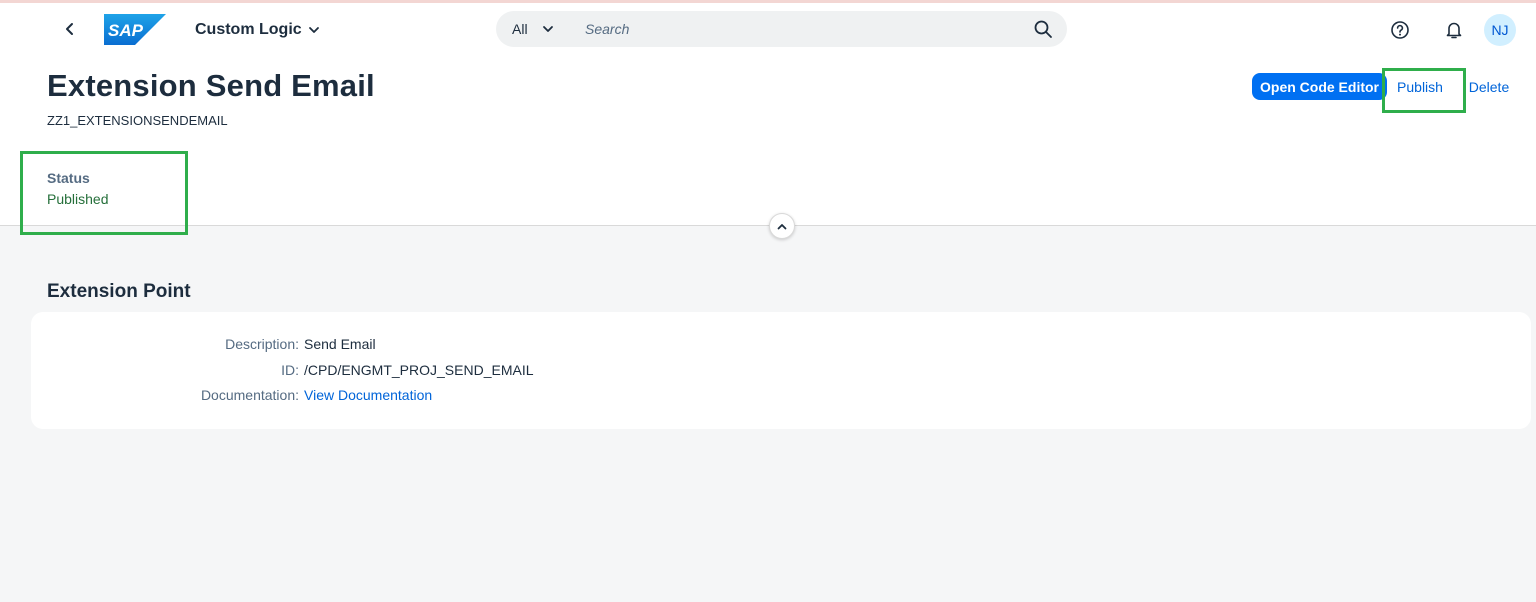 The height and width of the screenshot is (602, 1536). I want to click on app-title: Custom Logic, so click(248, 29).